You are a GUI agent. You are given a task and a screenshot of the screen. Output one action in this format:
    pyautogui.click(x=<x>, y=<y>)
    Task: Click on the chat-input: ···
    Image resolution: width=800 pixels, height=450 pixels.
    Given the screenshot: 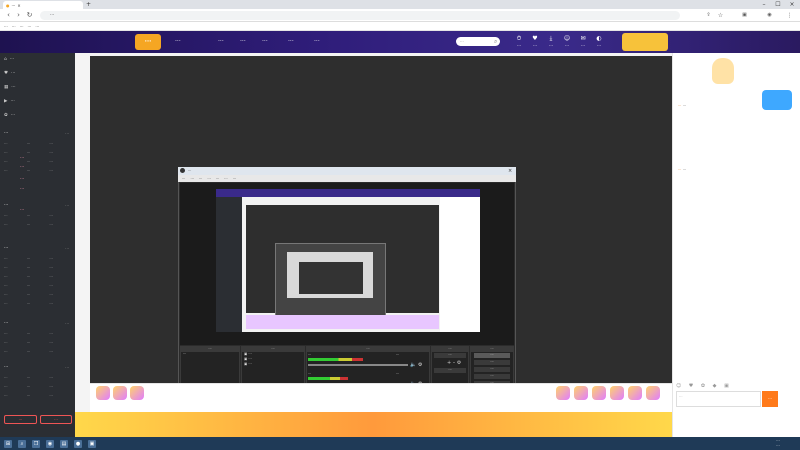 What is the action you would take?
    pyautogui.click(x=718, y=399)
    